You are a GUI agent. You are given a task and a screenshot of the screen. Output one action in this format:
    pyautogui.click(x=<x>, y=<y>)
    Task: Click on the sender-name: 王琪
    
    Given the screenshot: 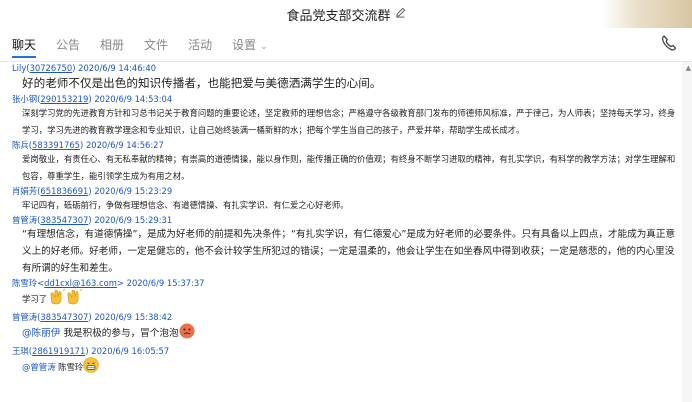 What is the action you would take?
    pyautogui.click(x=20, y=351)
    